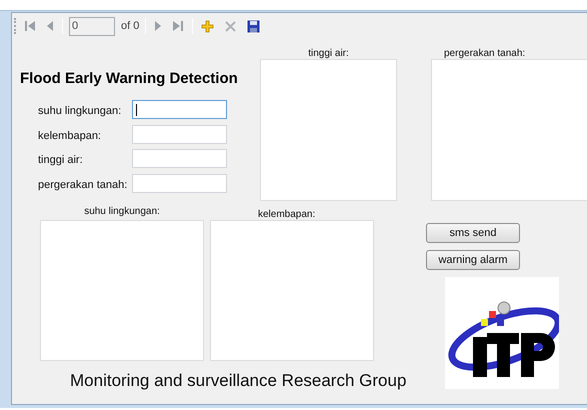 The height and width of the screenshot is (410, 587). Describe the element at coordinates (253, 26) in the screenshot. I see `save-icon` at that location.